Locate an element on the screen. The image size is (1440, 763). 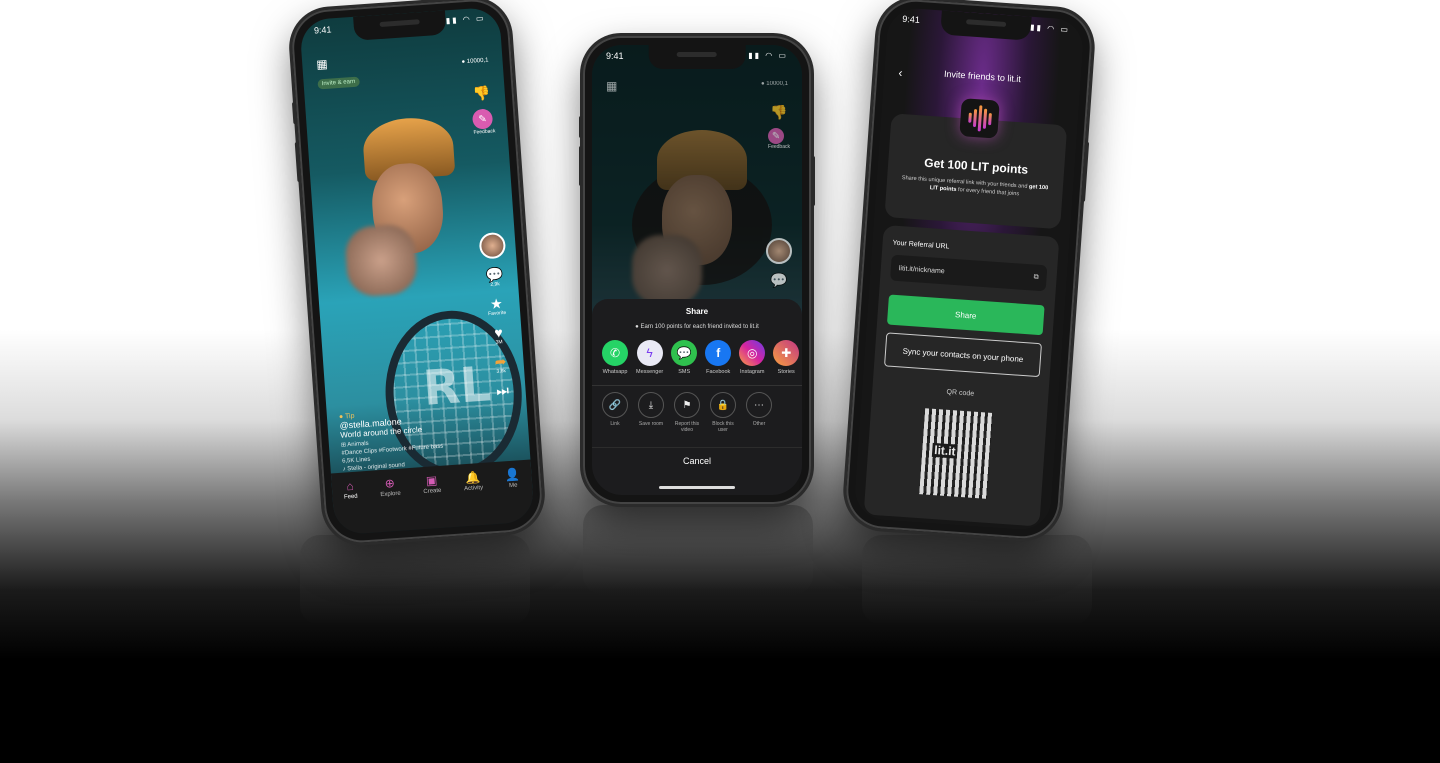
qr-code: lit.it is located at coordinates (956, 453).